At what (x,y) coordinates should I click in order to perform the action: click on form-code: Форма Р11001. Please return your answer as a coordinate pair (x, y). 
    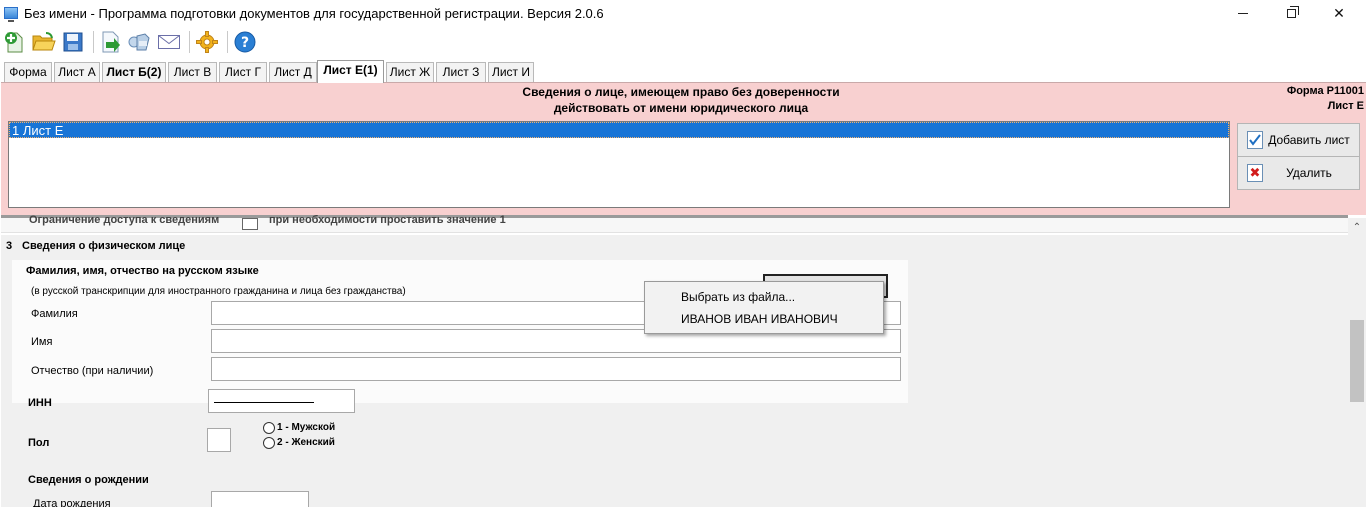
    Looking at the image, I should click on (1325, 91).